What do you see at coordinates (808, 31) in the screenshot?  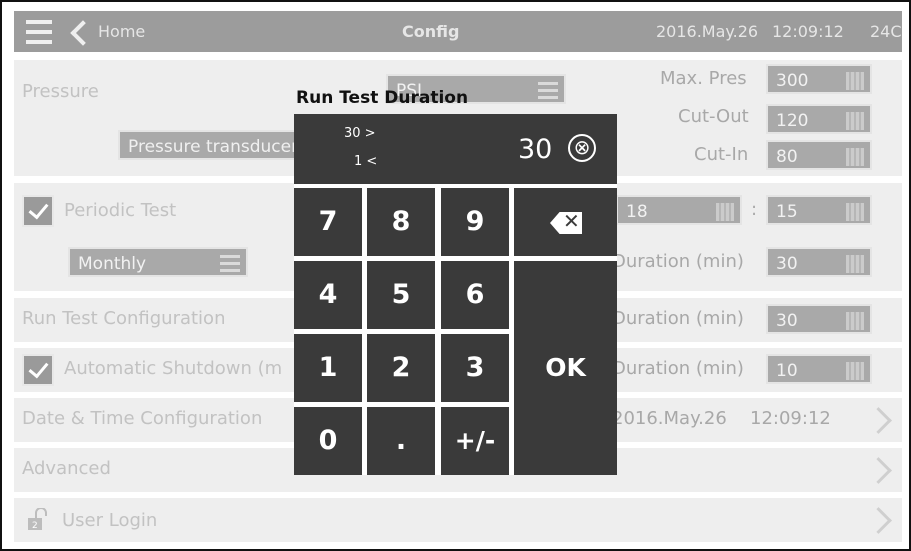 I see `time-text: 12:09:12` at bounding box center [808, 31].